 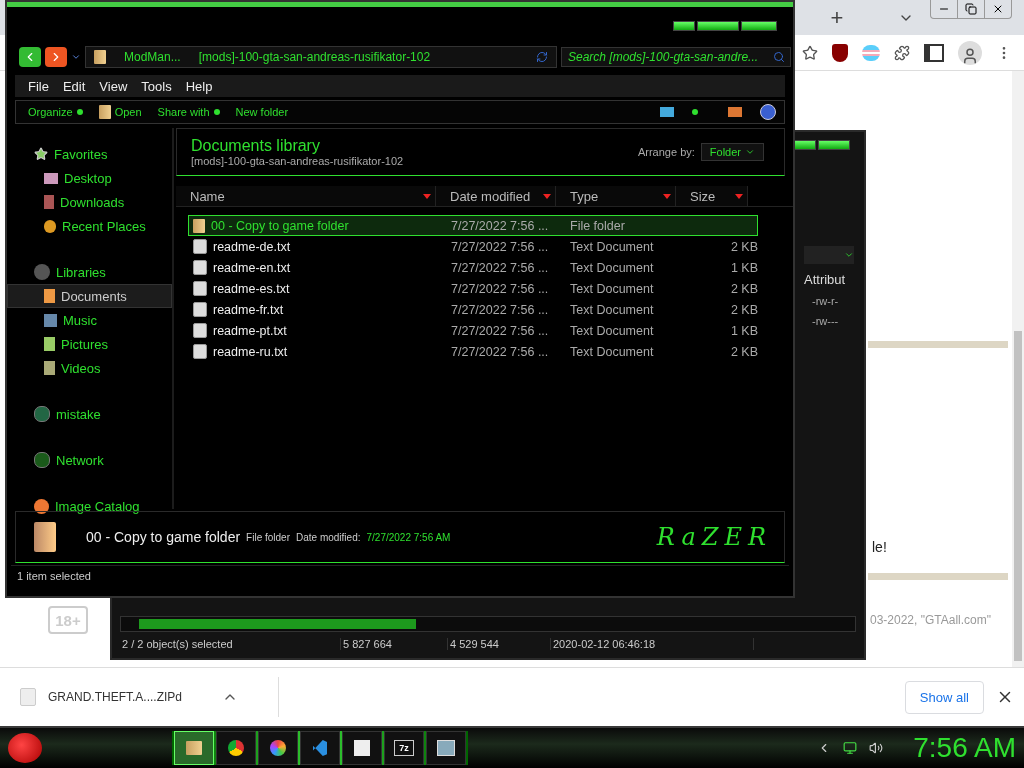 I want to click on column-header: Type, so click(x=616, y=196).